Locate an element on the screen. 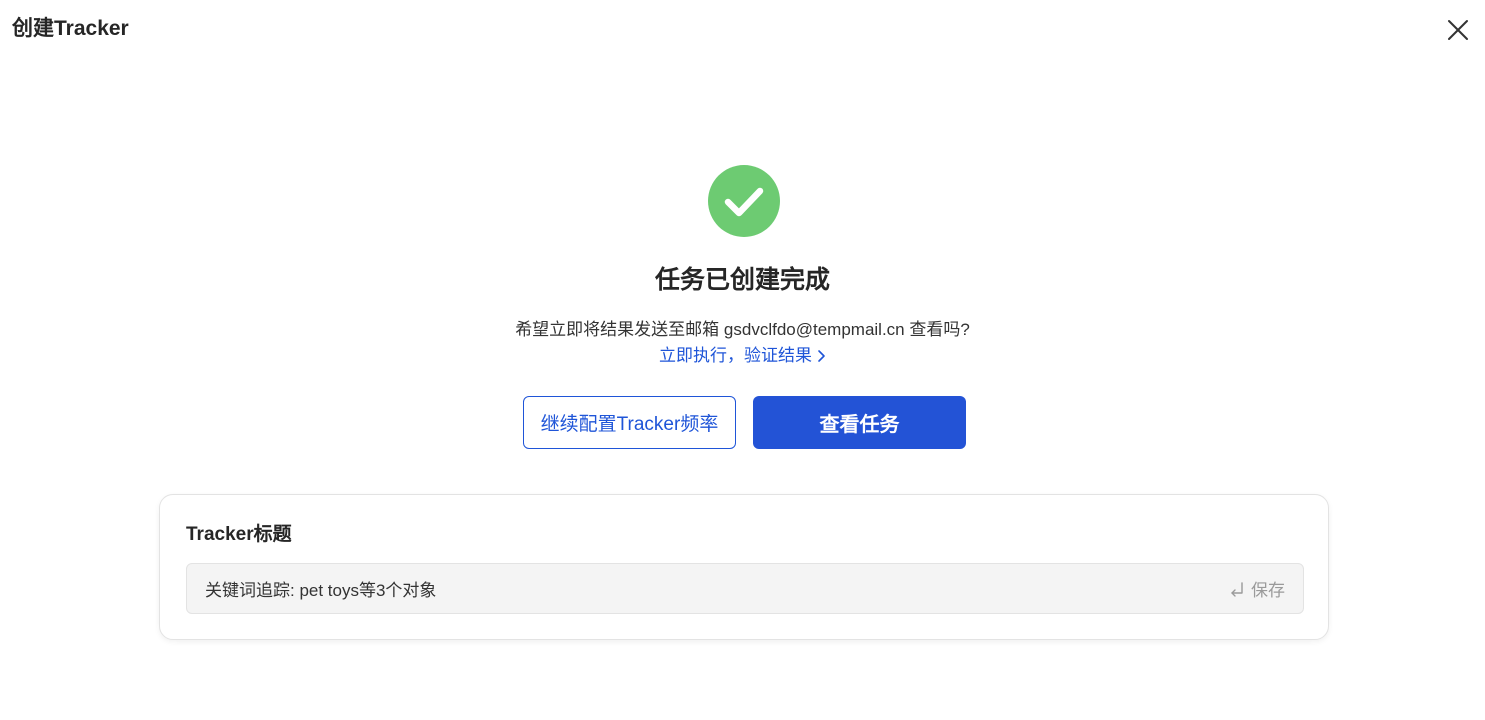  view-task-button: 查看任务 is located at coordinates (859, 422).